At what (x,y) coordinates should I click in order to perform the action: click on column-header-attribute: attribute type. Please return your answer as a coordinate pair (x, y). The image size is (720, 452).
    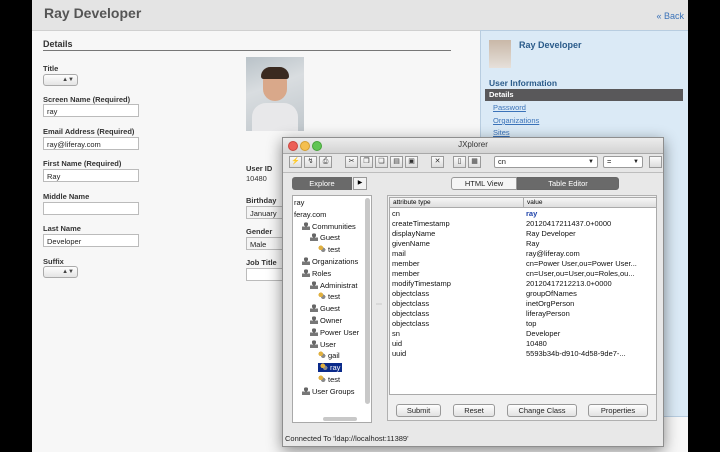
    Looking at the image, I should click on (412, 202).